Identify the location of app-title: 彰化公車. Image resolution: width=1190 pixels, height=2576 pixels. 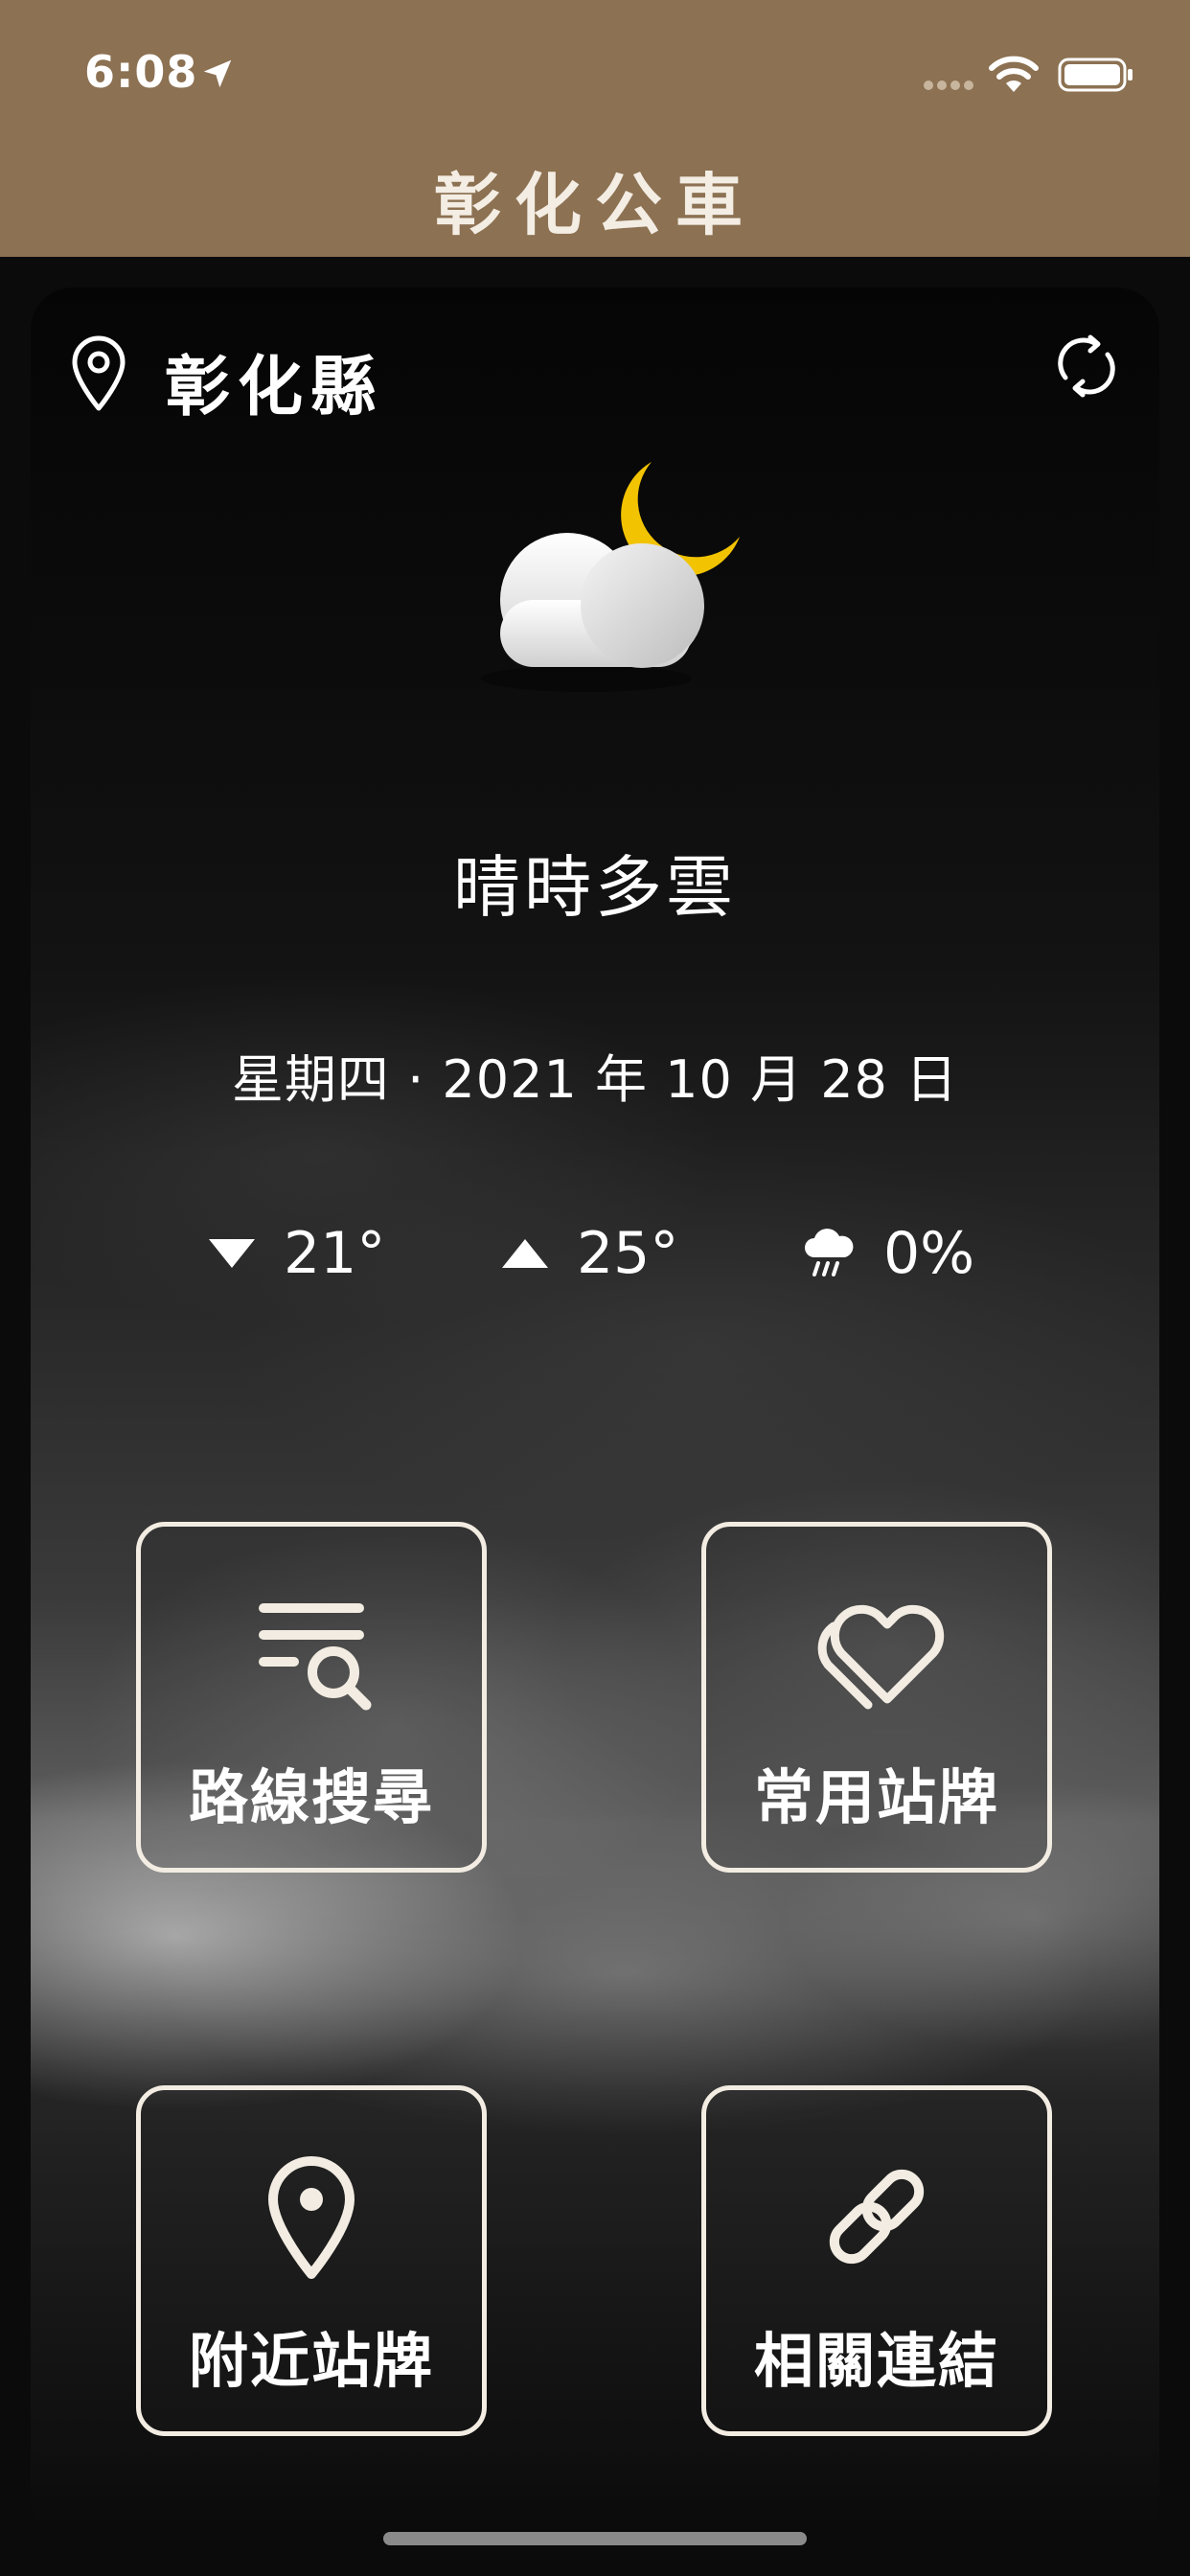
(595, 205).